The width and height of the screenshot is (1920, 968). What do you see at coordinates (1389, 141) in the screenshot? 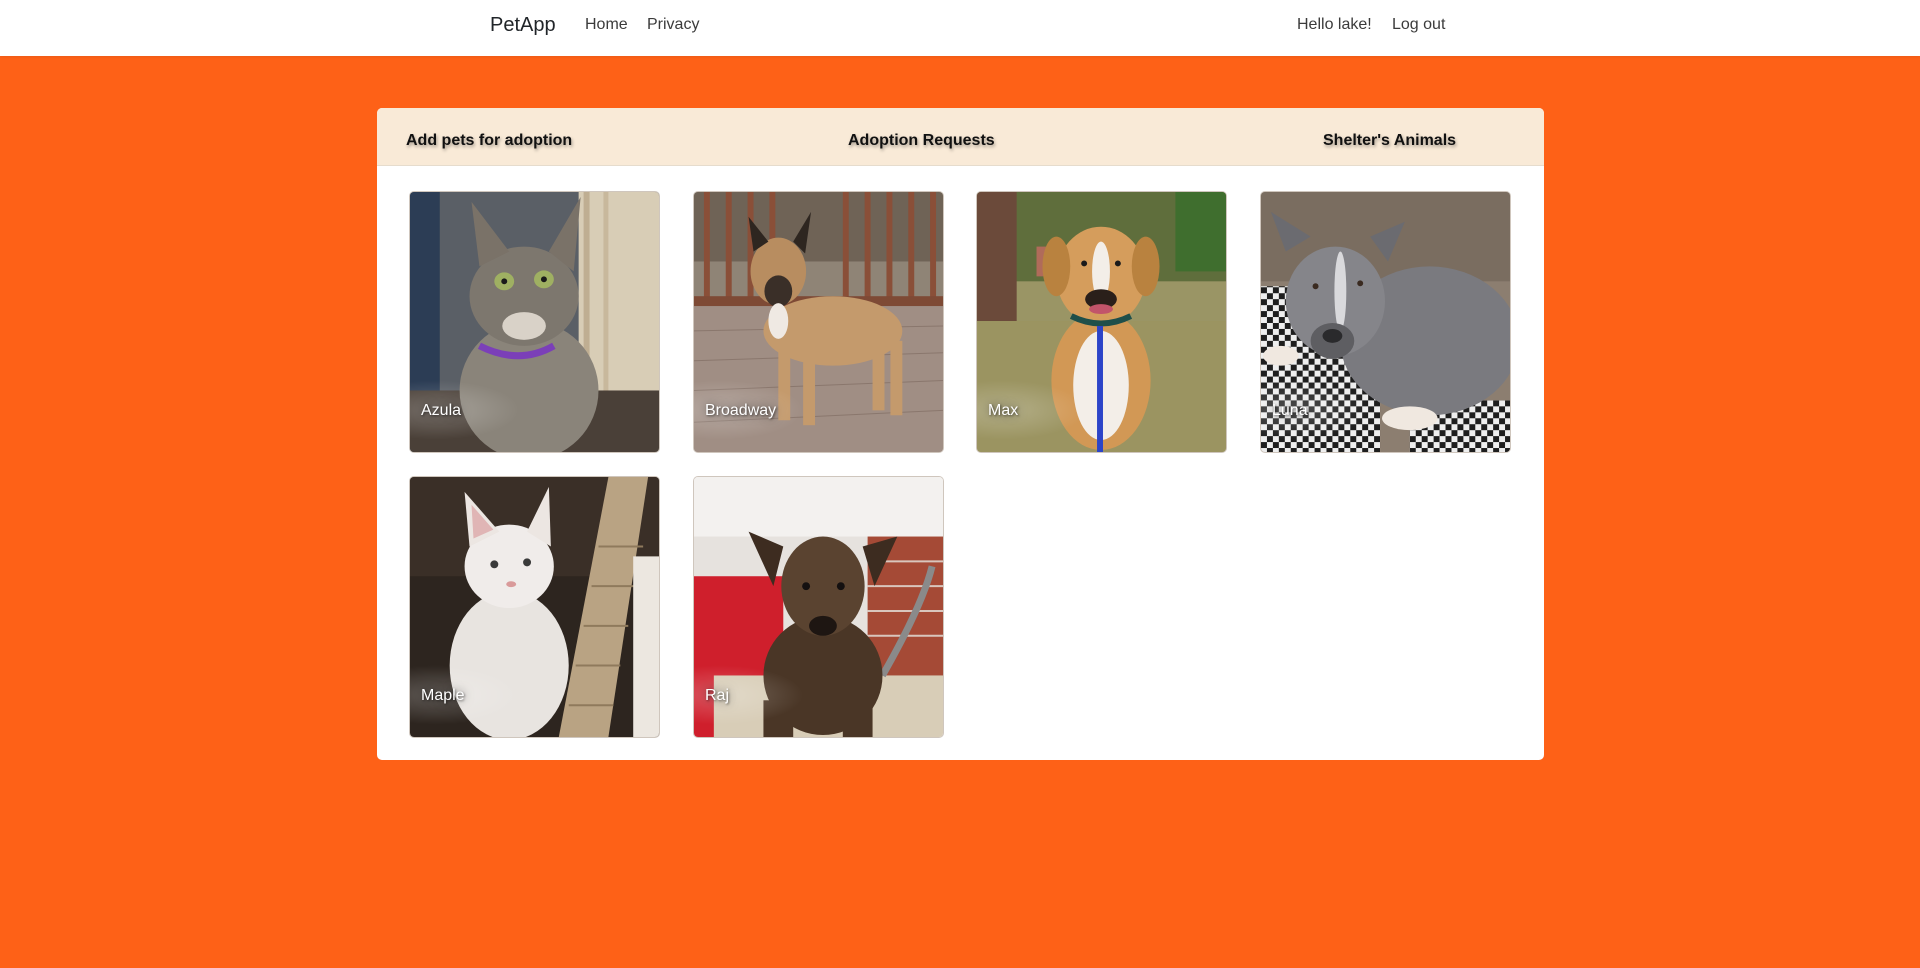
I see `tab-shelter-animals: Shelter's Animals` at bounding box center [1389, 141].